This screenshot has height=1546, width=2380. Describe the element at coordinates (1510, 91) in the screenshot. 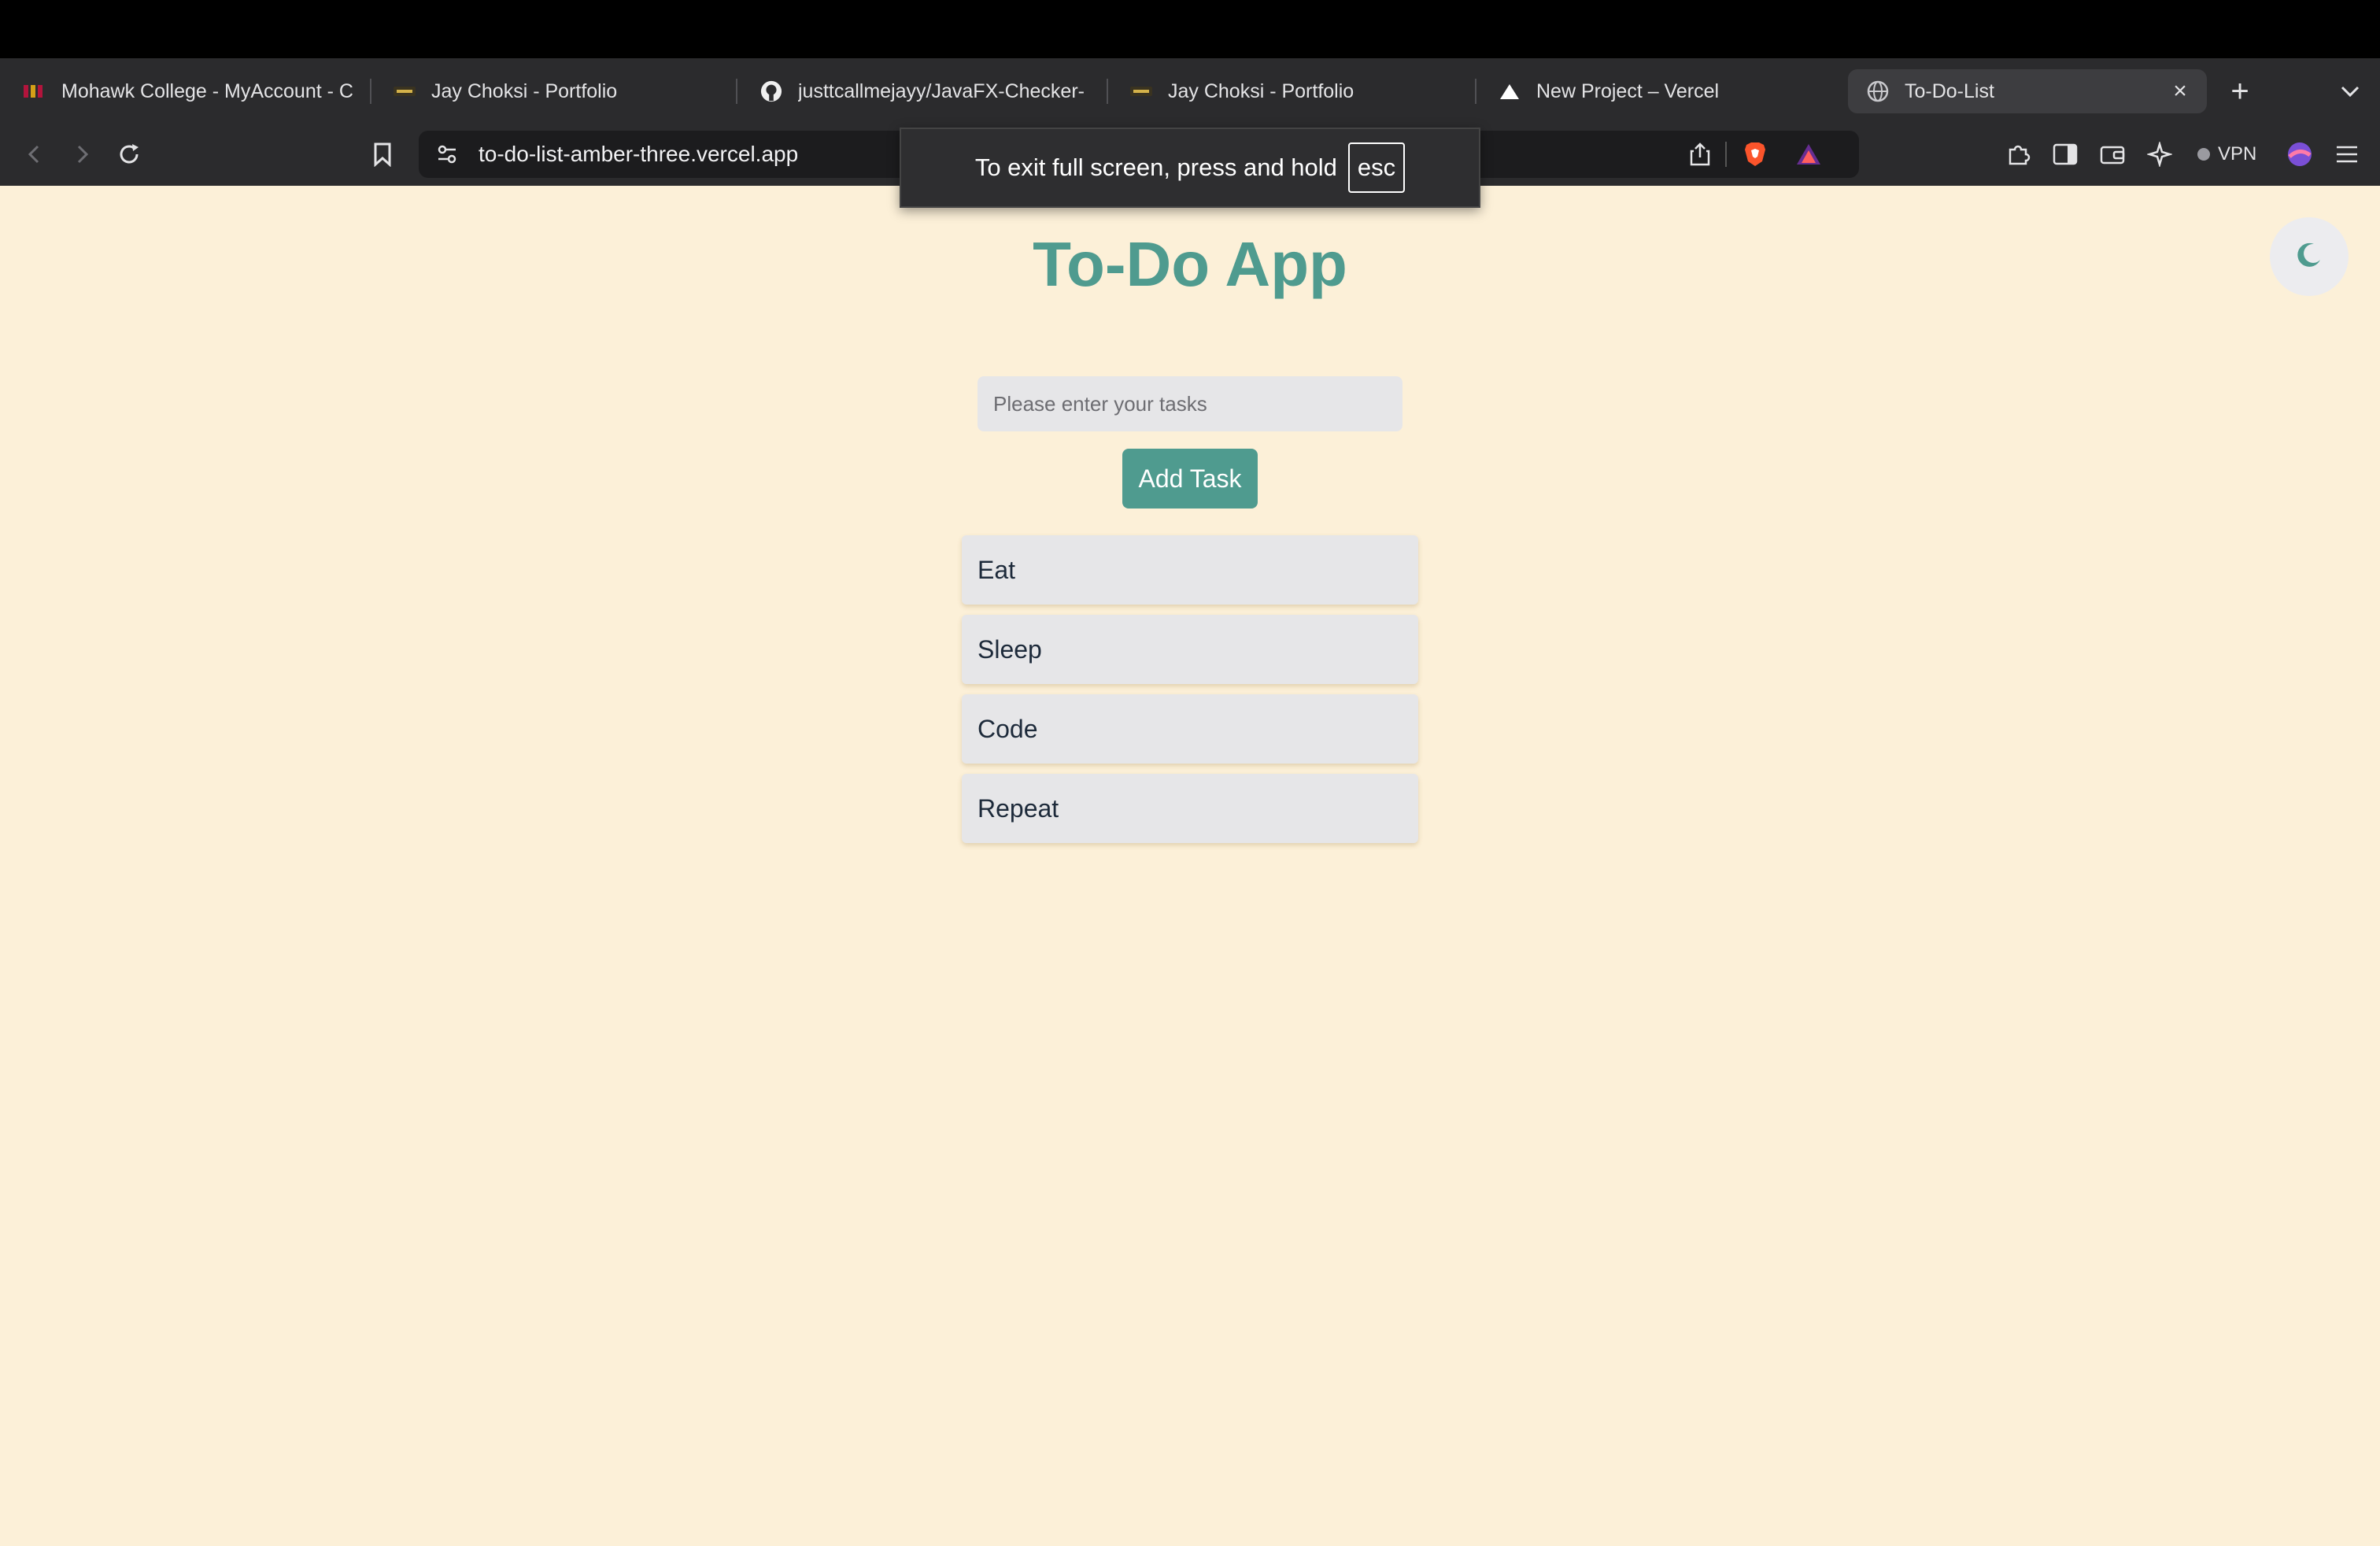

I see `vercel-icon` at that location.